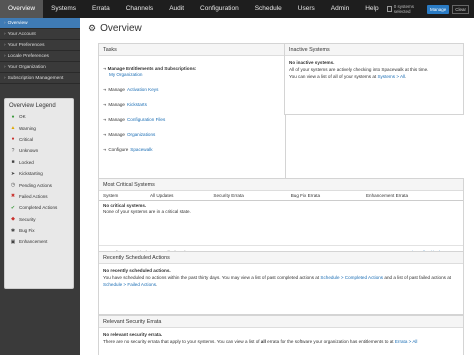 The width and height of the screenshot is (474, 355). Describe the element at coordinates (13, 230) in the screenshot. I see `bug-icon: ✱` at that location.